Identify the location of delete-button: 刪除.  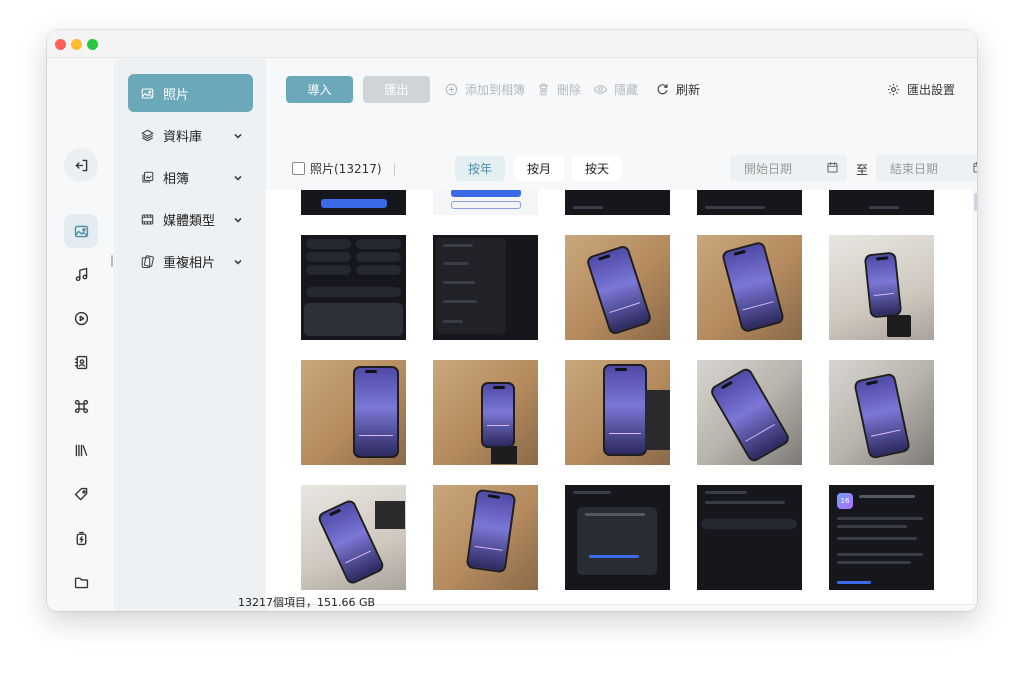
(558, 89).